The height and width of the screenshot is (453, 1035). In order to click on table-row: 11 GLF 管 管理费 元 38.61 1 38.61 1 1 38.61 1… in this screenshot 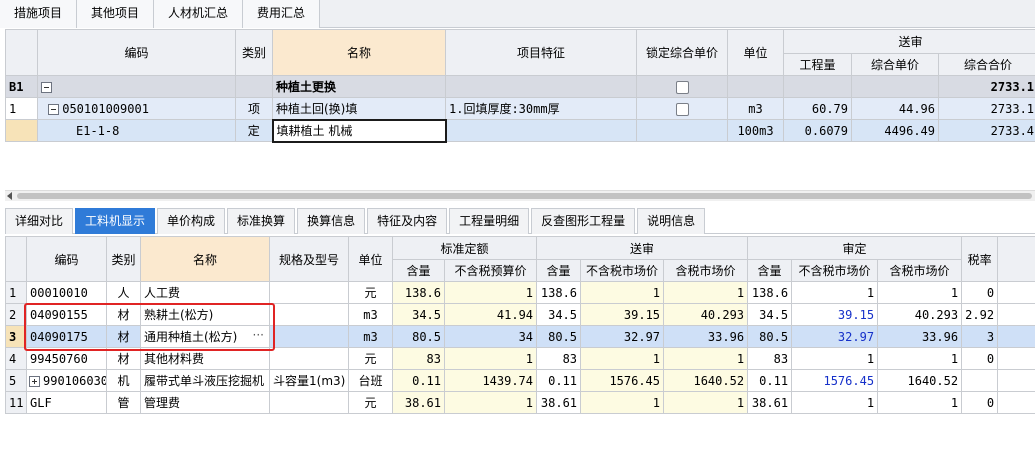, I will do `click(520, 402)`.